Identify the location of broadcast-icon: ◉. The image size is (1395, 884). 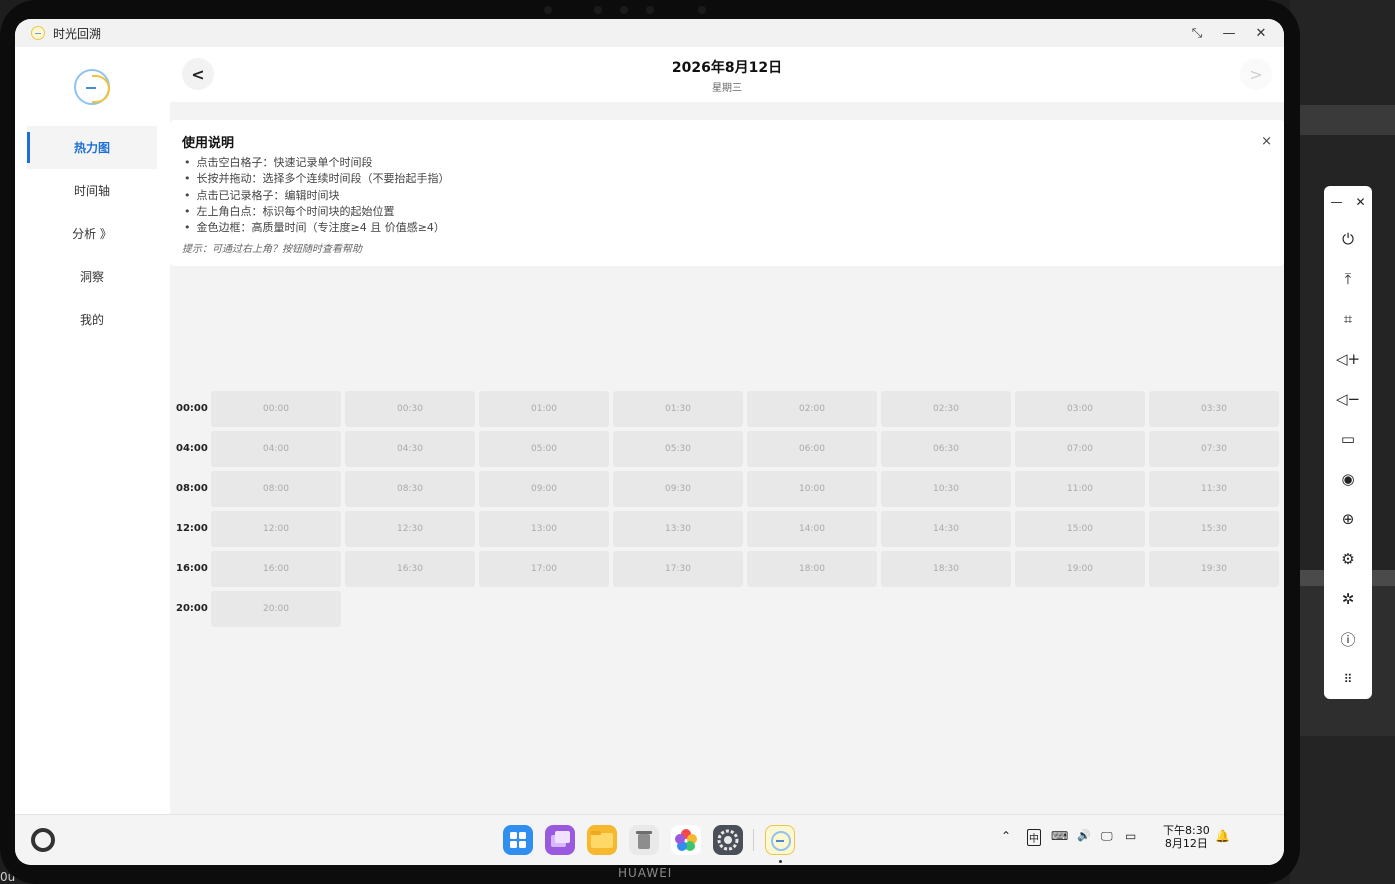
(1348, 479).